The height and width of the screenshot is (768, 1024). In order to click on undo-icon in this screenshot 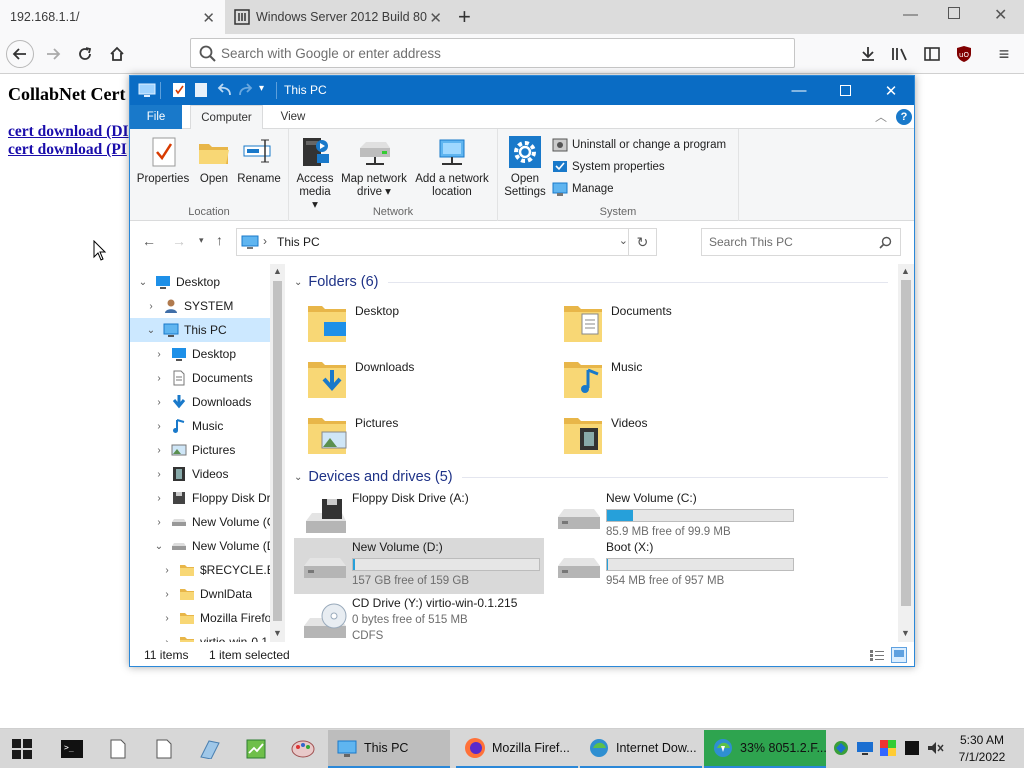, I will do `click(224, 90)`.